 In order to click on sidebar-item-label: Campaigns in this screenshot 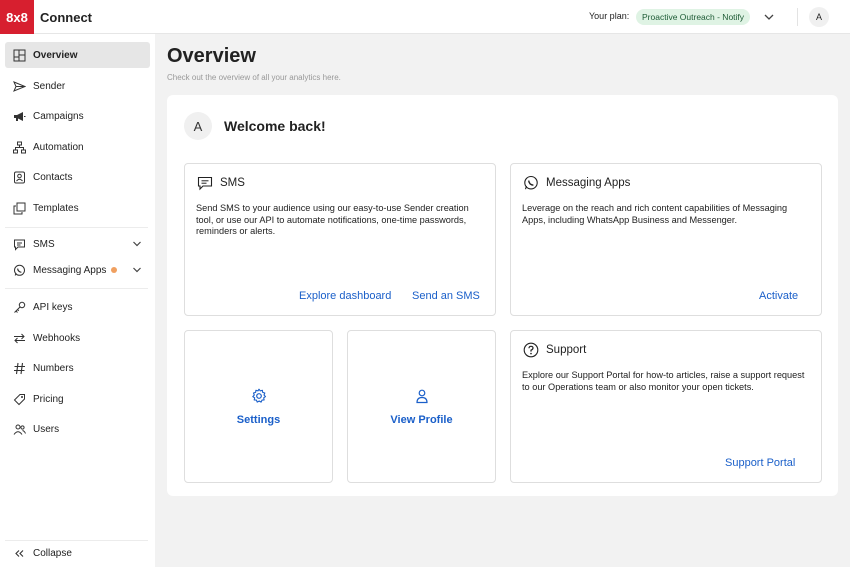, I will do `click(58, 116)`.